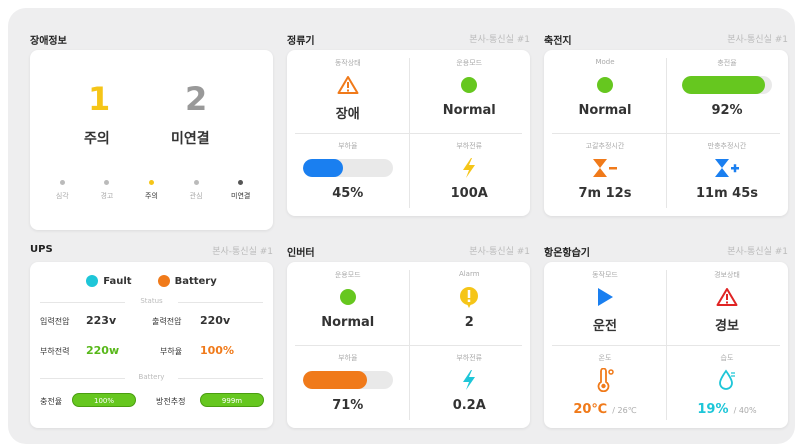  I want to click on load-current-value: 100A, so click(469, 193).